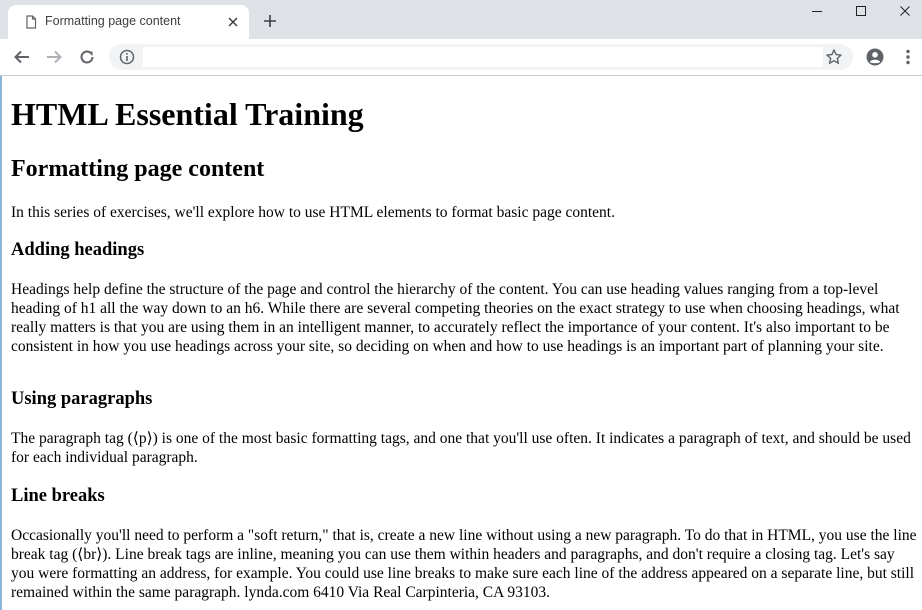 Image resolution: width=922 pixels, height=610 pixels. I want to click on browser-toolbar, so click(461, 57).